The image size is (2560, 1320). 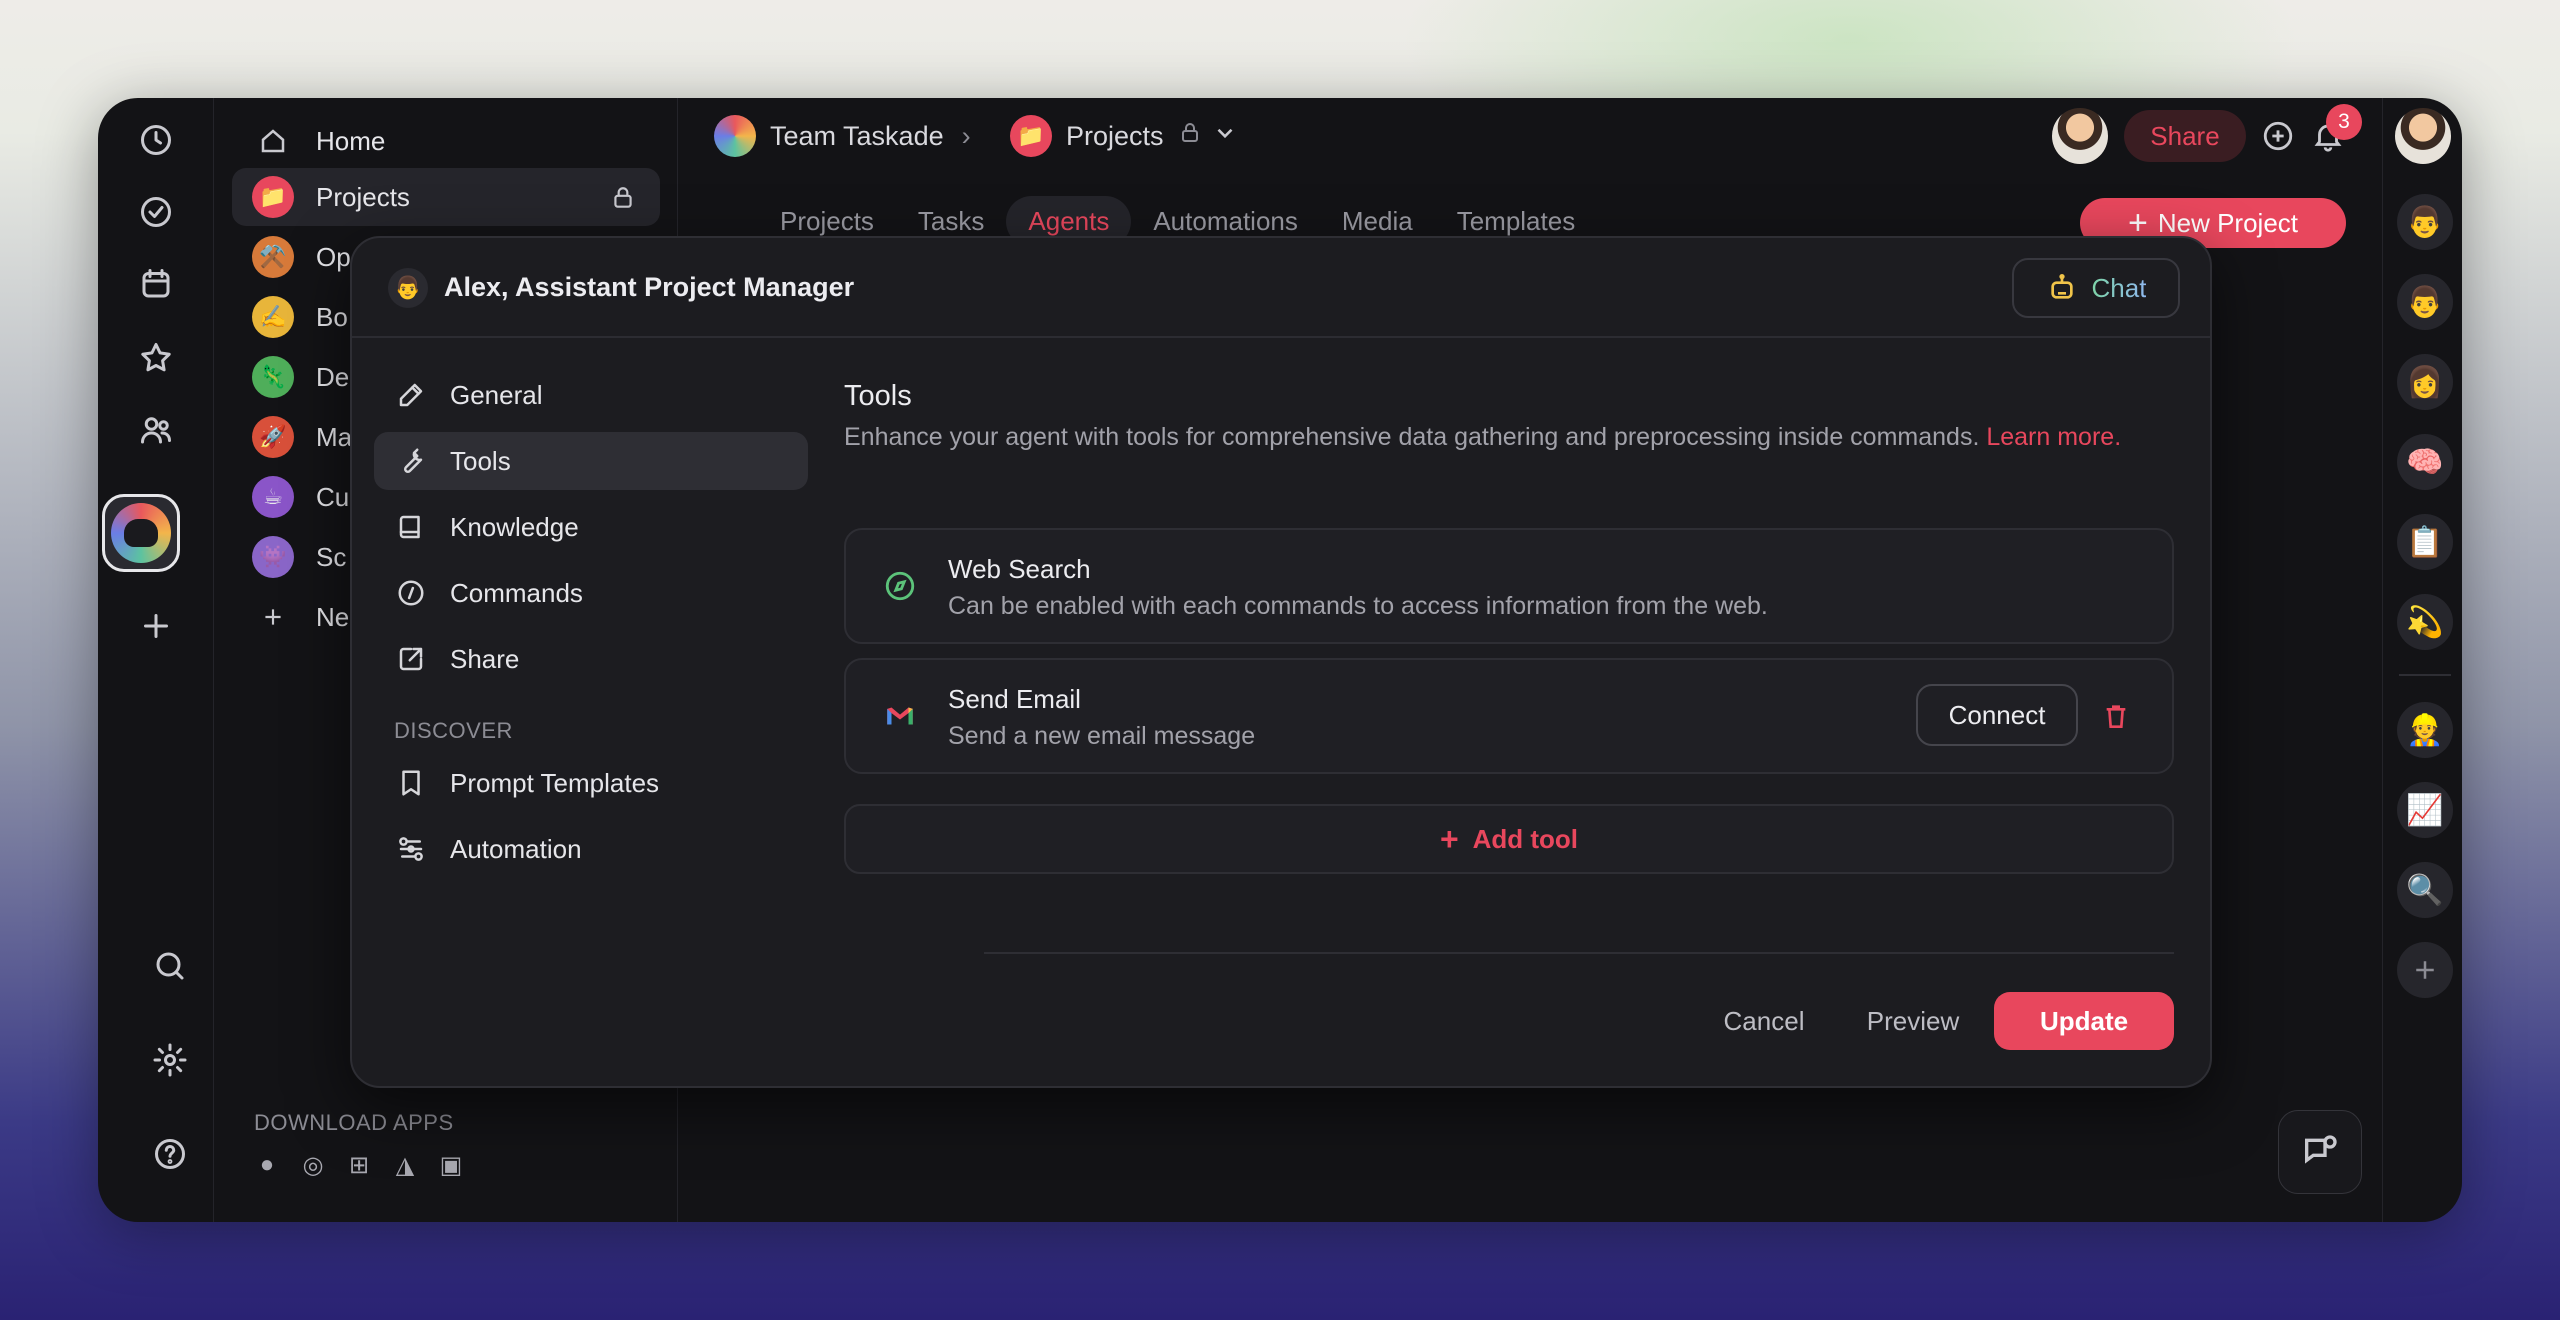 What do you see at coordinates (156, 284) in the screenshot?
I see `calendar-icon` at bounding box center [156, 284].